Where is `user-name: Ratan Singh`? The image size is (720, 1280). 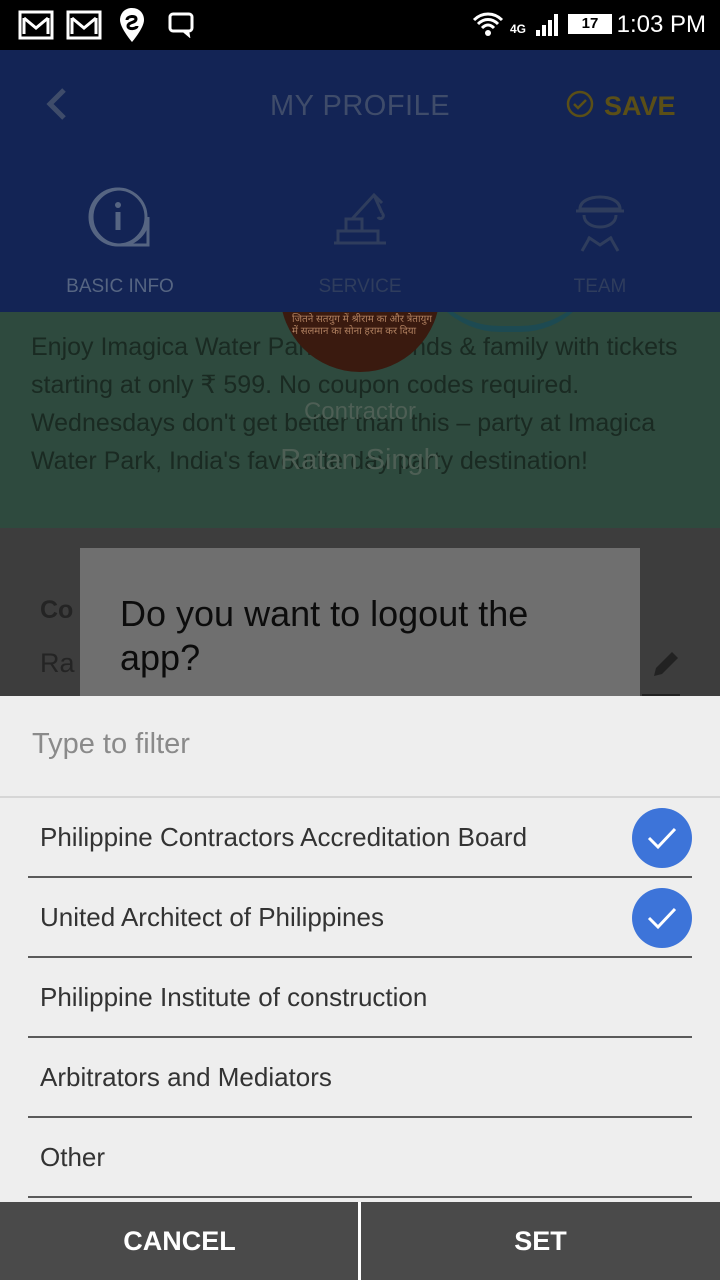
user-name: Ratan Singh is located at coordinates (360, 460).